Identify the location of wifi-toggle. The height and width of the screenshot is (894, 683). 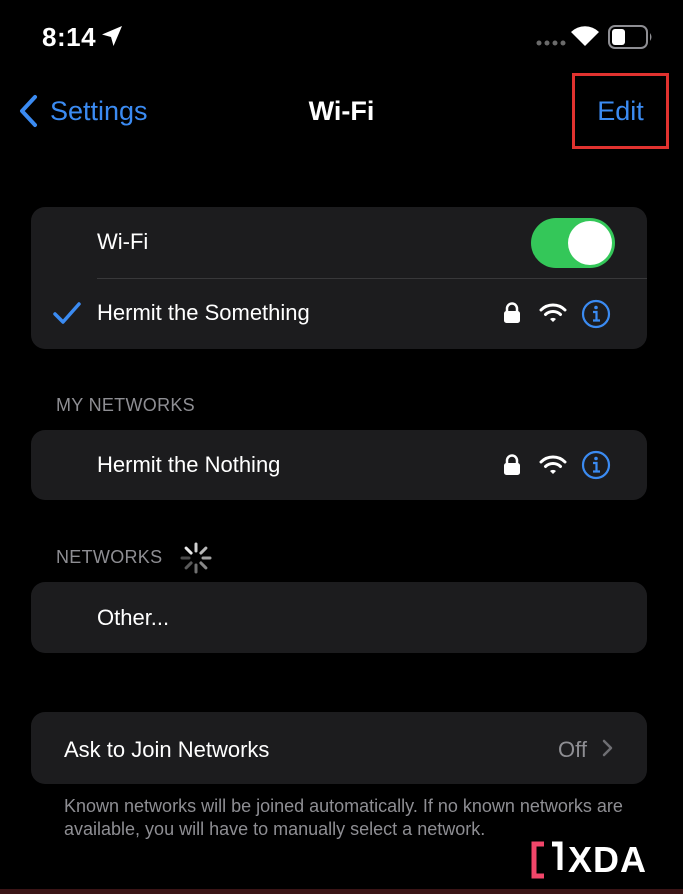
(573, 243).